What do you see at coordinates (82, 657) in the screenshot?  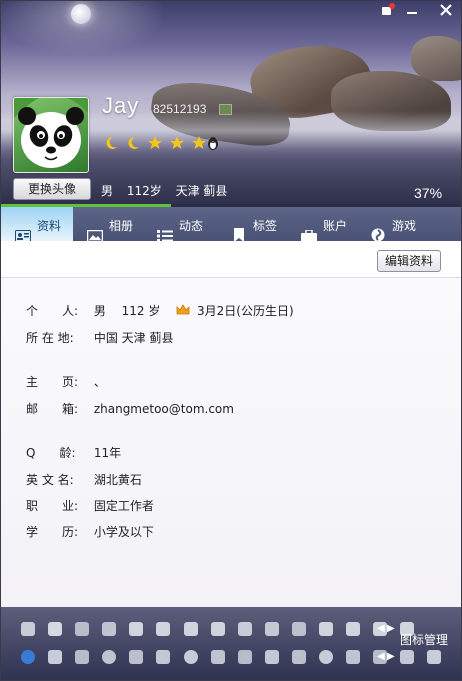 I see `magnifier-icon` at bounding box center [82, 657].